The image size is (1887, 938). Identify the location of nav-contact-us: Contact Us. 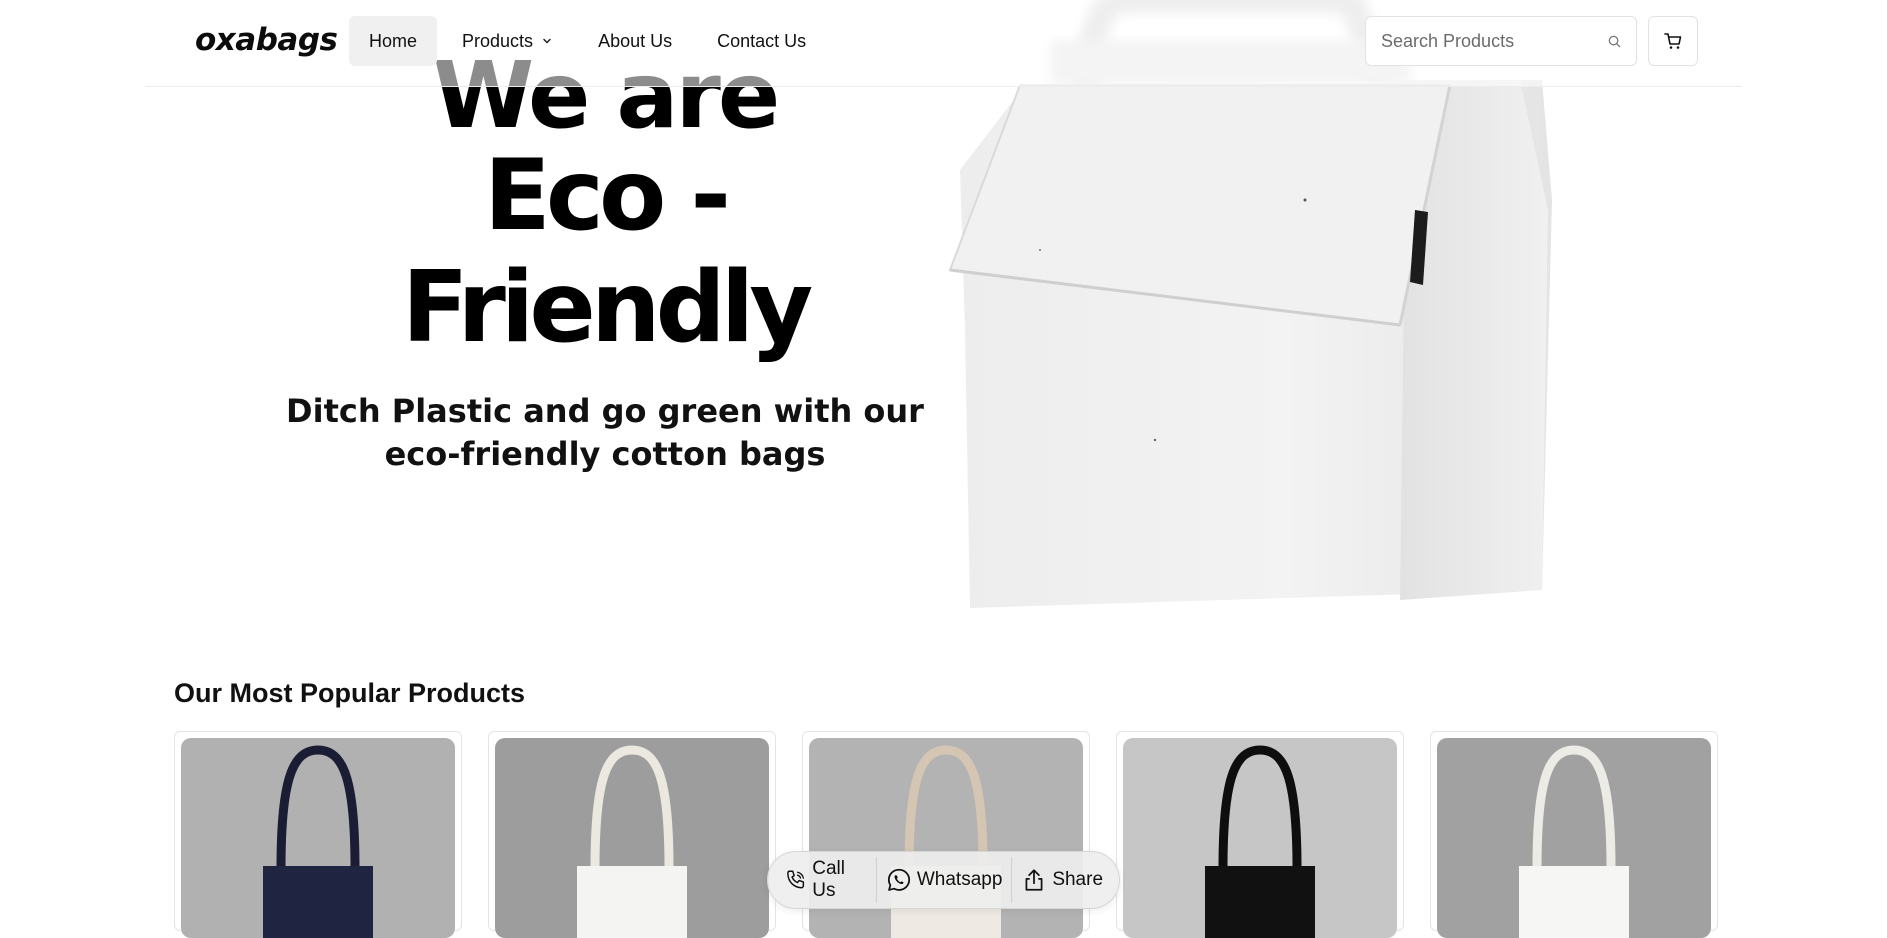
(761, 41).